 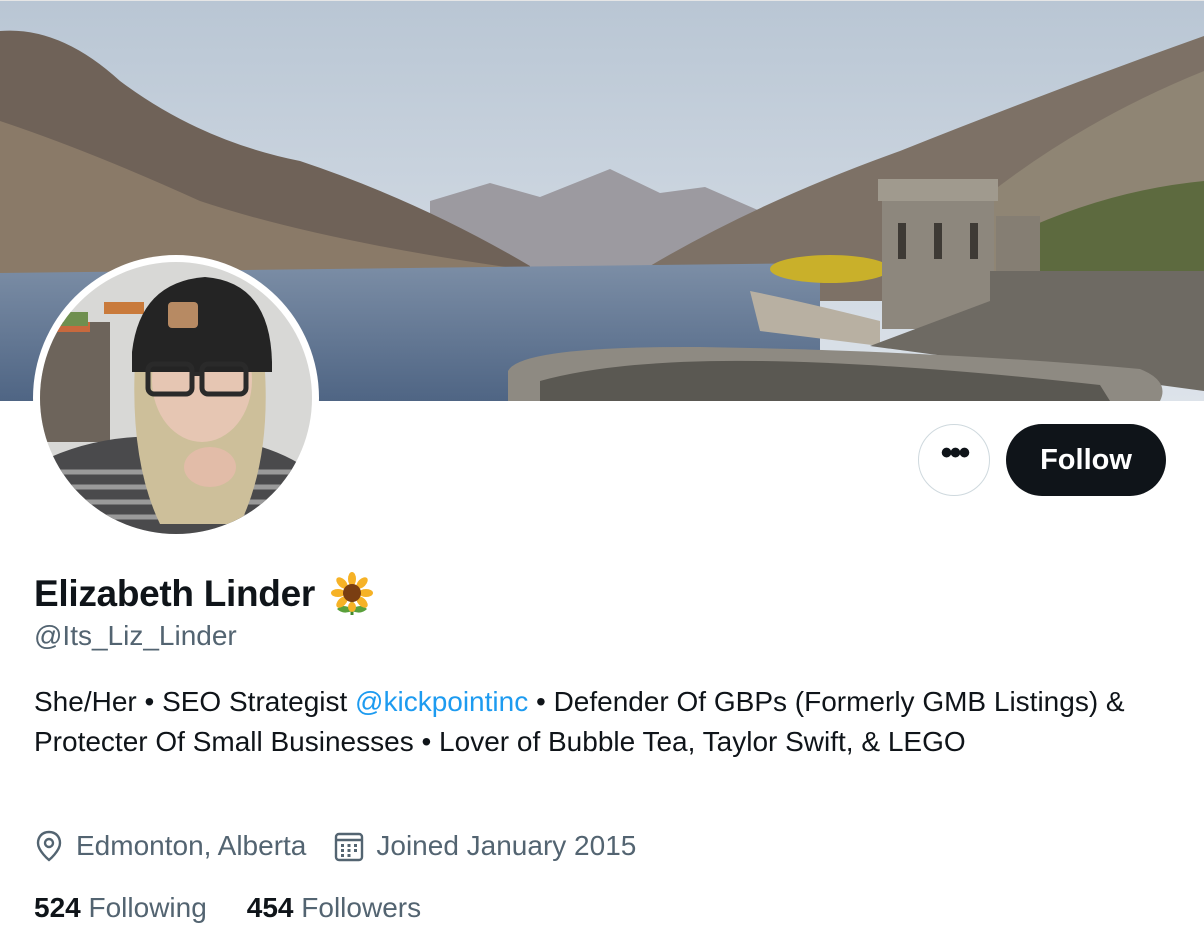 I want to click on following-label: Following, so click(x=147, y=907).